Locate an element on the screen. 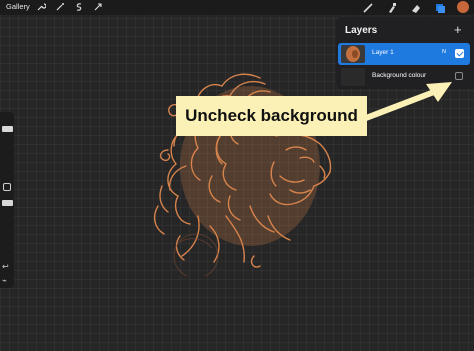 This screenshot has height=351, width=474. opacity-slider-handle is located at coordinates (7, 203).